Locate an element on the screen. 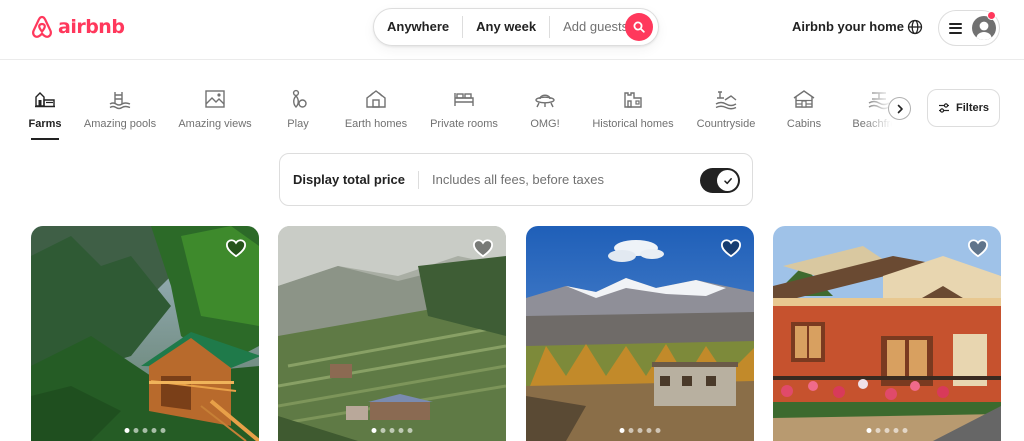 This screenshot has width=1024, height=441. farm-icon is located at coordinates (45, 100).